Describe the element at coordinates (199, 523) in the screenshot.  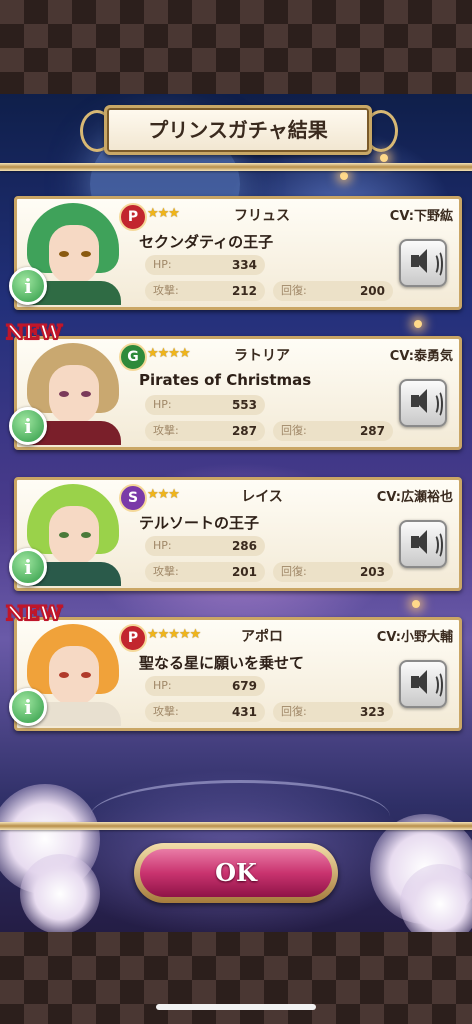
I see `card-title: テルソートの王子` at that location.